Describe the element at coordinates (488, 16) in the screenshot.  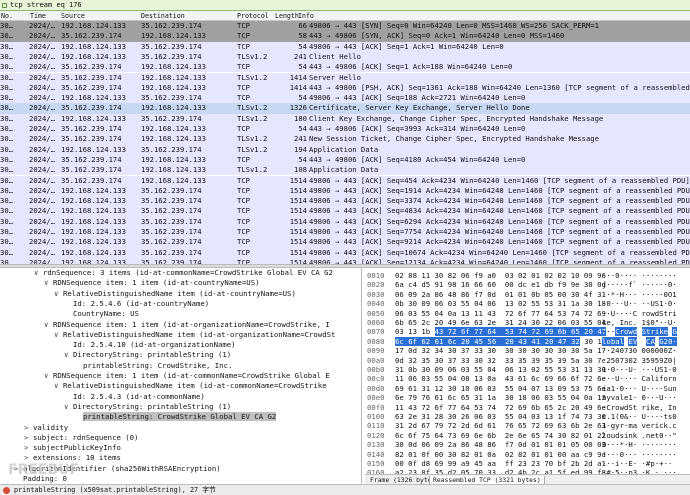
I see `col-header-info: Info` at that location.